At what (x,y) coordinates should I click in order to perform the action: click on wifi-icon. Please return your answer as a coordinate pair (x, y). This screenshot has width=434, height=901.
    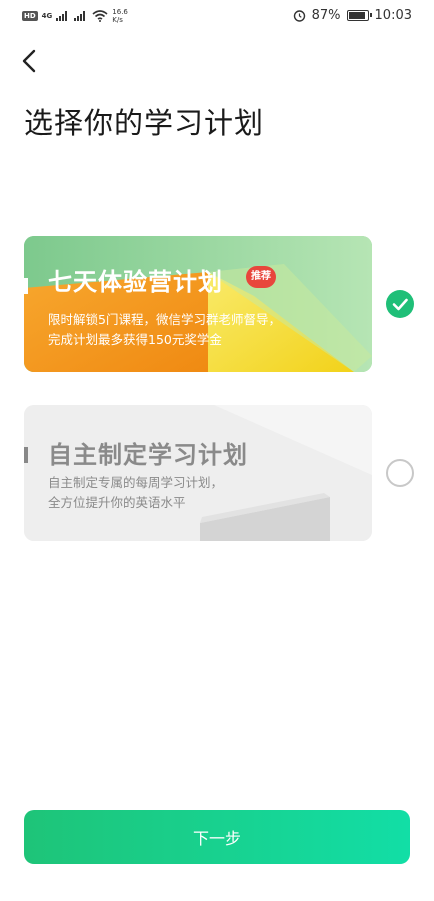
    Looking at the image, I should click on (100, 16).